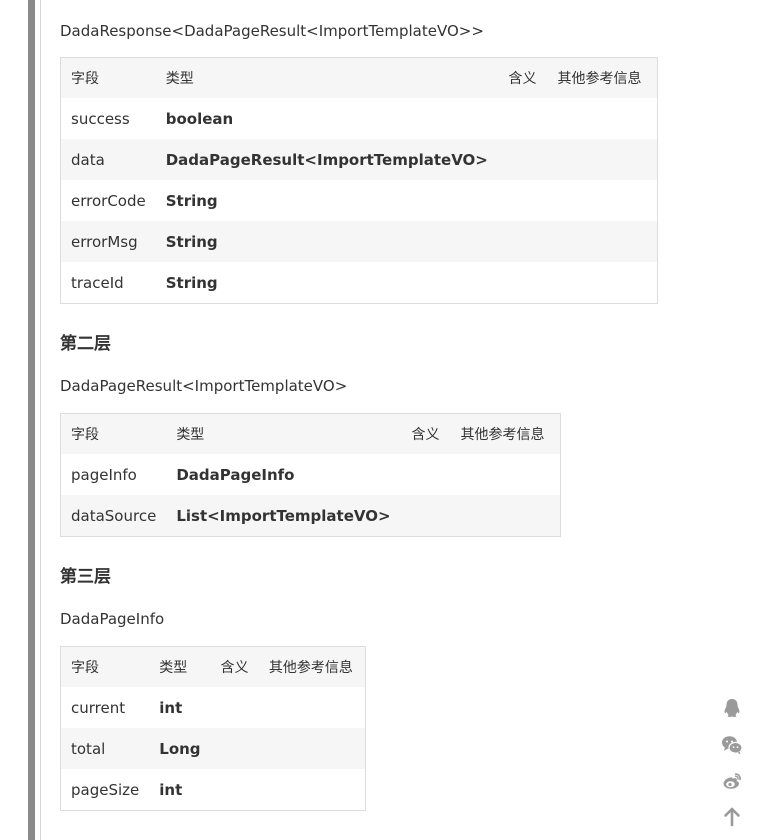 This screenshot has width=760, height=840. Describe the element at coordinates (327, 118) in the screenshot. I see `field-type: boolean` at that location.